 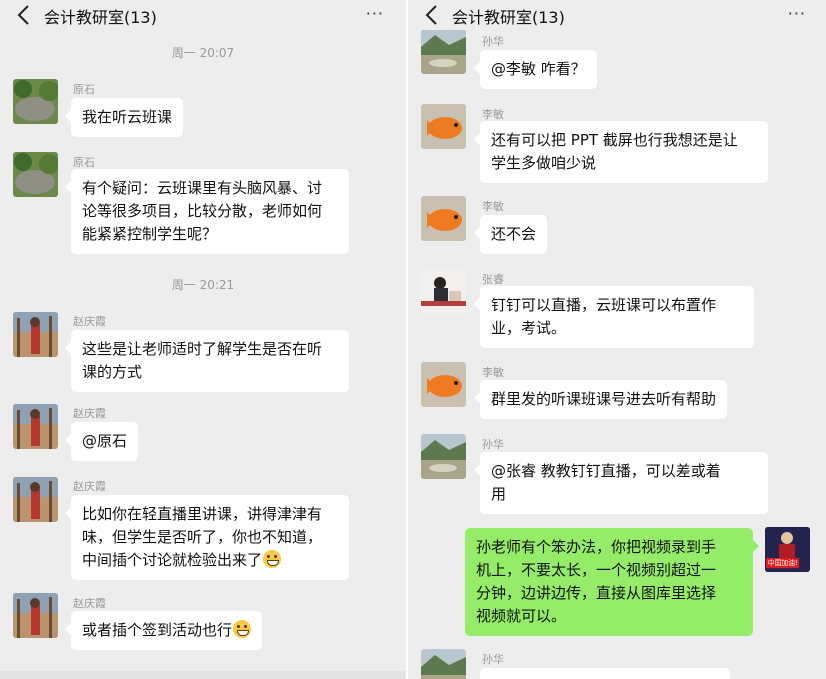 I want to click on message-text: @原石, so click(x=105, y=441).